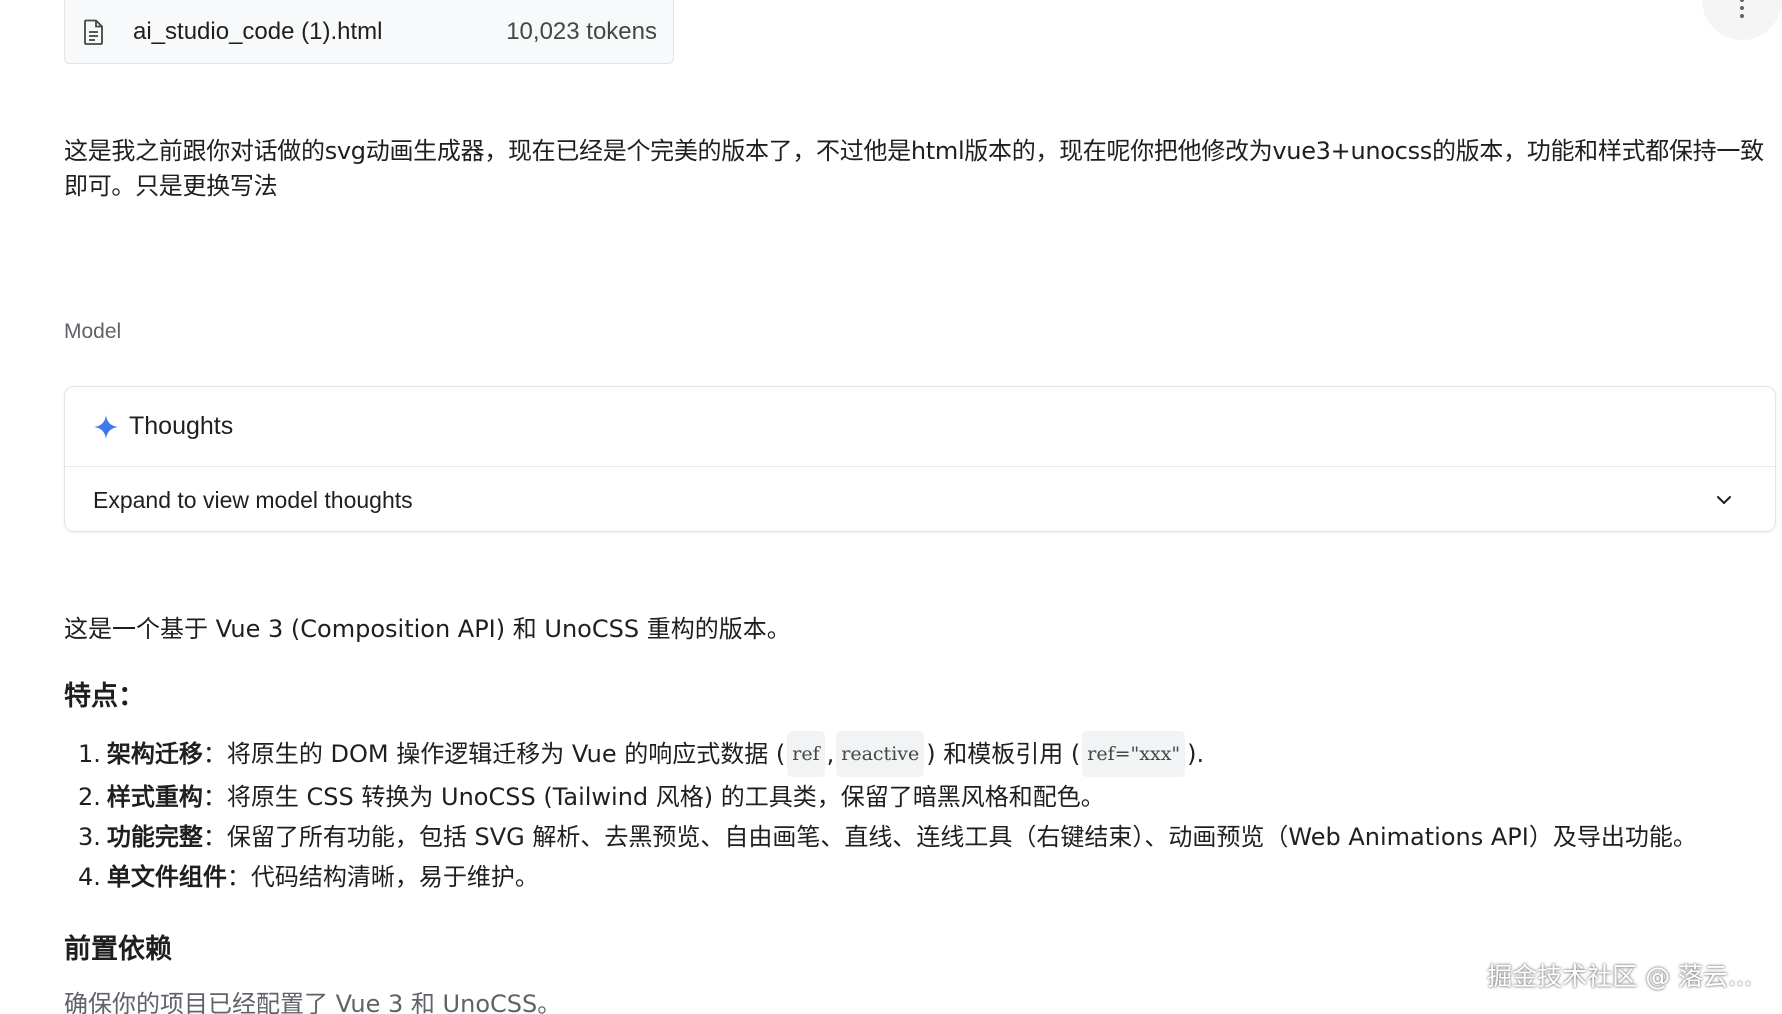 The width and height of the screenshot is (1782, 1014). I want to click on list-number: 1., so click(89, 754).